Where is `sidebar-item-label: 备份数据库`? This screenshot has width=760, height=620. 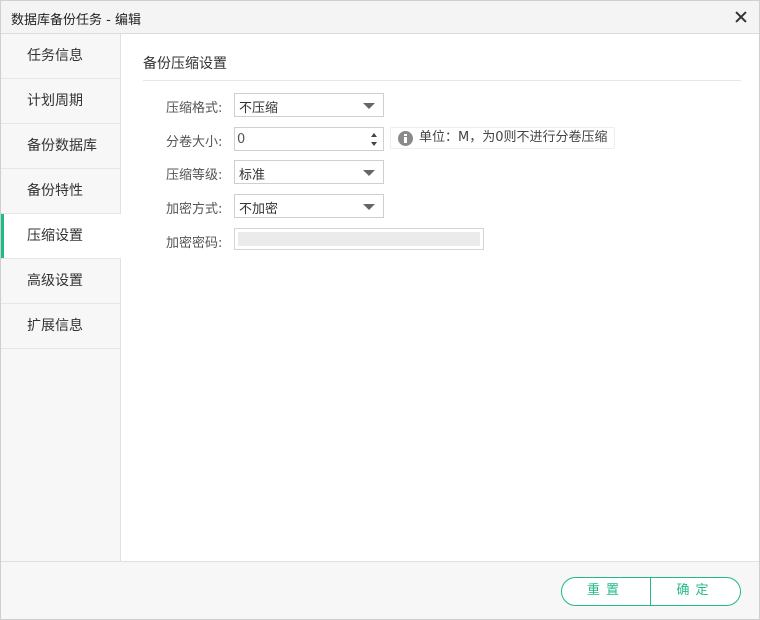
sidebar-item-label: 备份数据库 is located at coordinates (62, 146).